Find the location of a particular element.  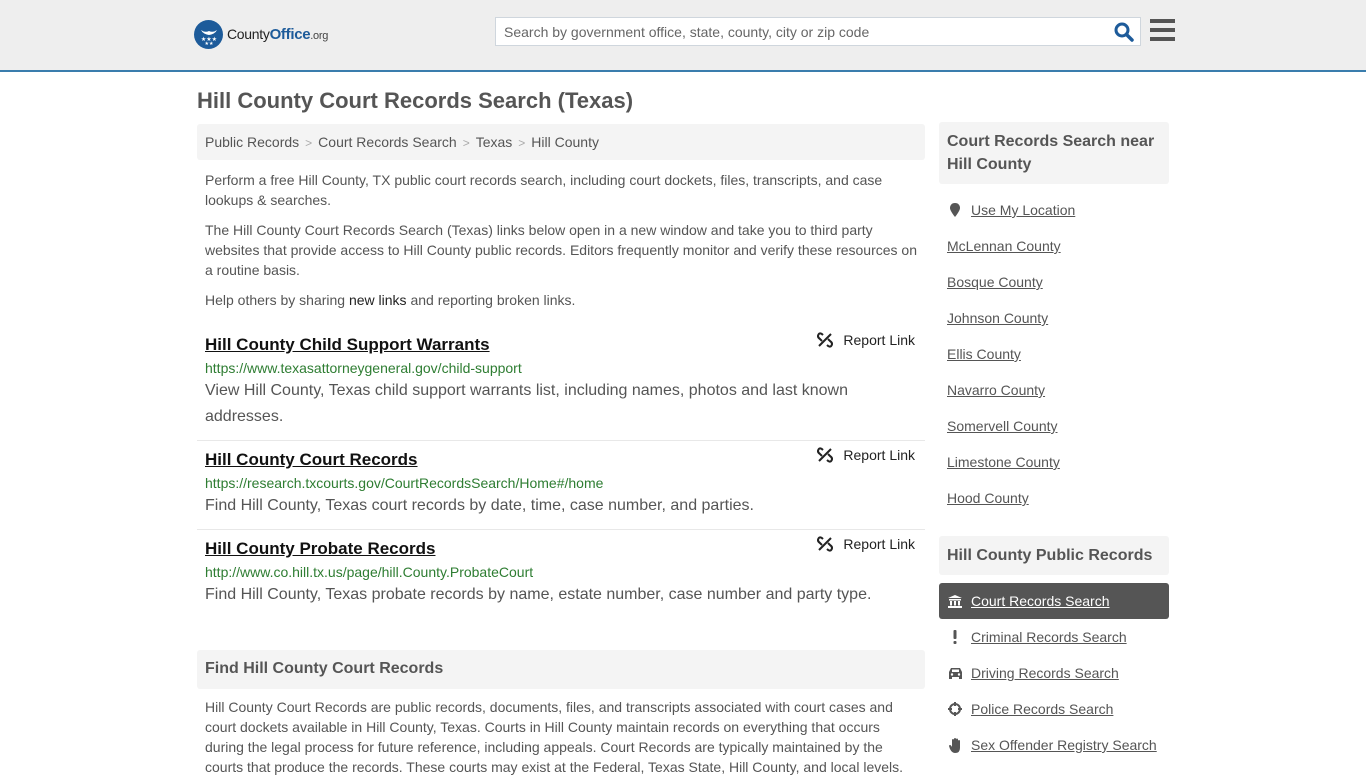

nearby-county-link: Somervell County is located at coordinates (1002, 426).